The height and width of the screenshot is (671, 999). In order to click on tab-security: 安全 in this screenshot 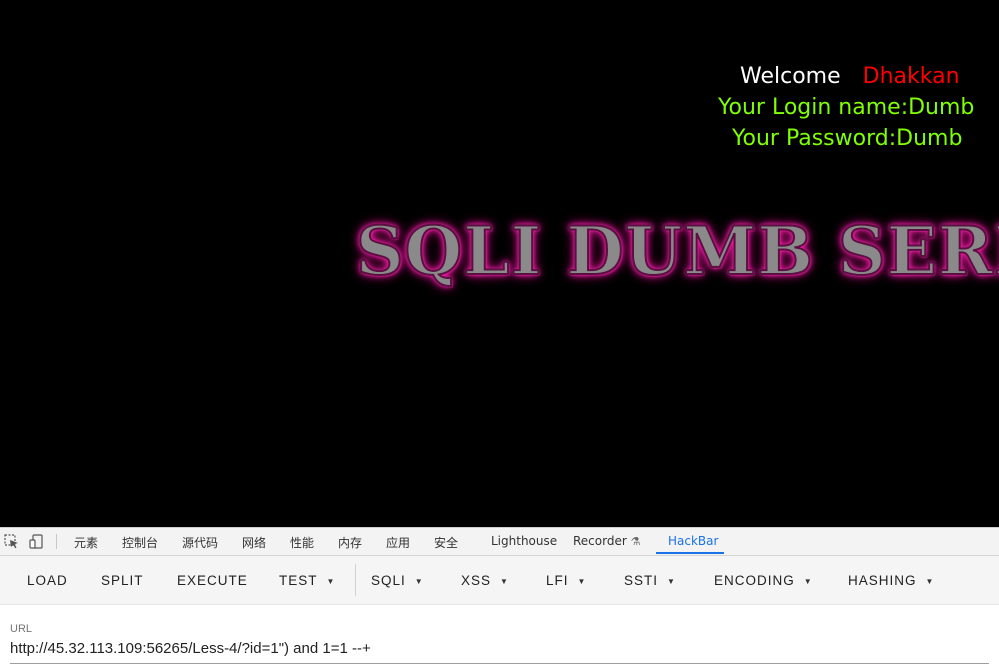, I will do `click(446, 542)`.